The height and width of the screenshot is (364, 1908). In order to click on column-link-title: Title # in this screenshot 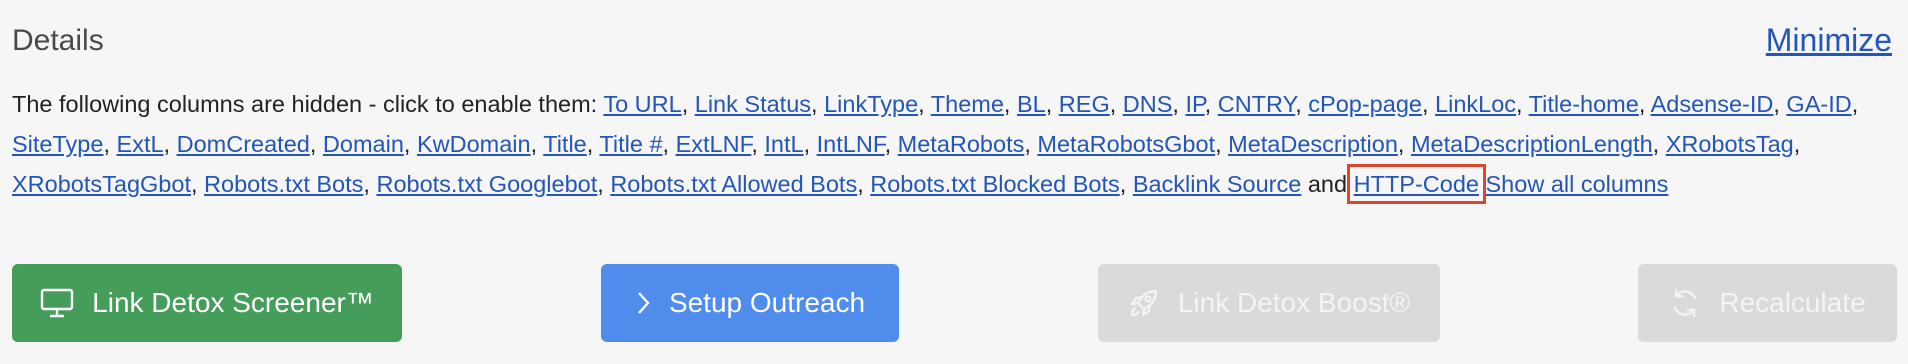, I will do `click(630, 144)`.